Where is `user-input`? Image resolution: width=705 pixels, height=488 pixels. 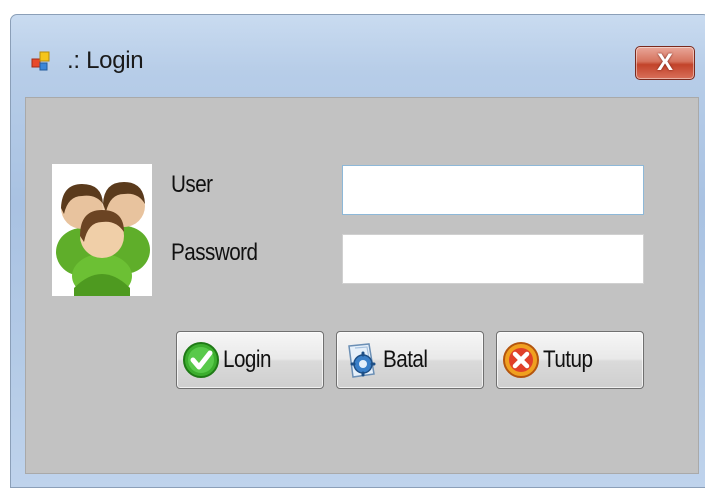 user-input is located at coordinates (493, 190).